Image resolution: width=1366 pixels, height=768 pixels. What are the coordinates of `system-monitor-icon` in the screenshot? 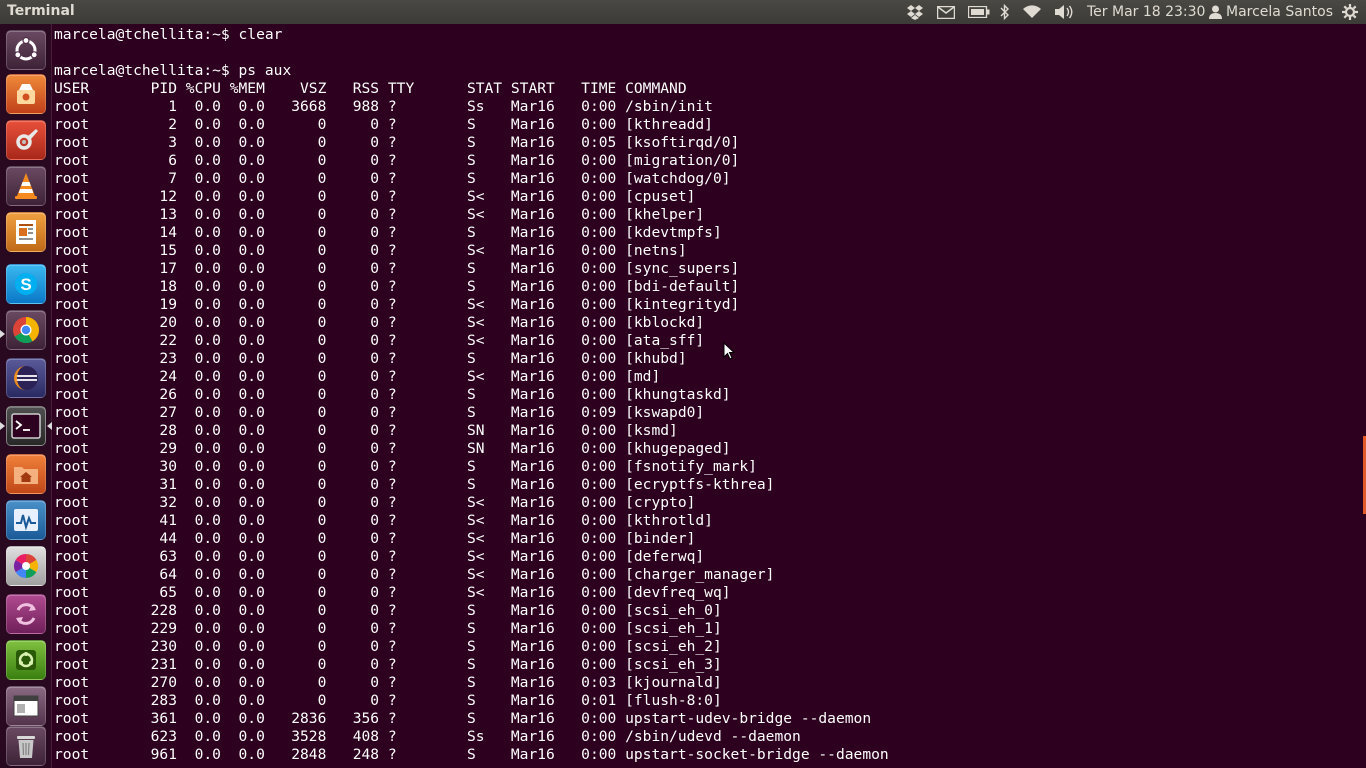 It's located at (26, 520).